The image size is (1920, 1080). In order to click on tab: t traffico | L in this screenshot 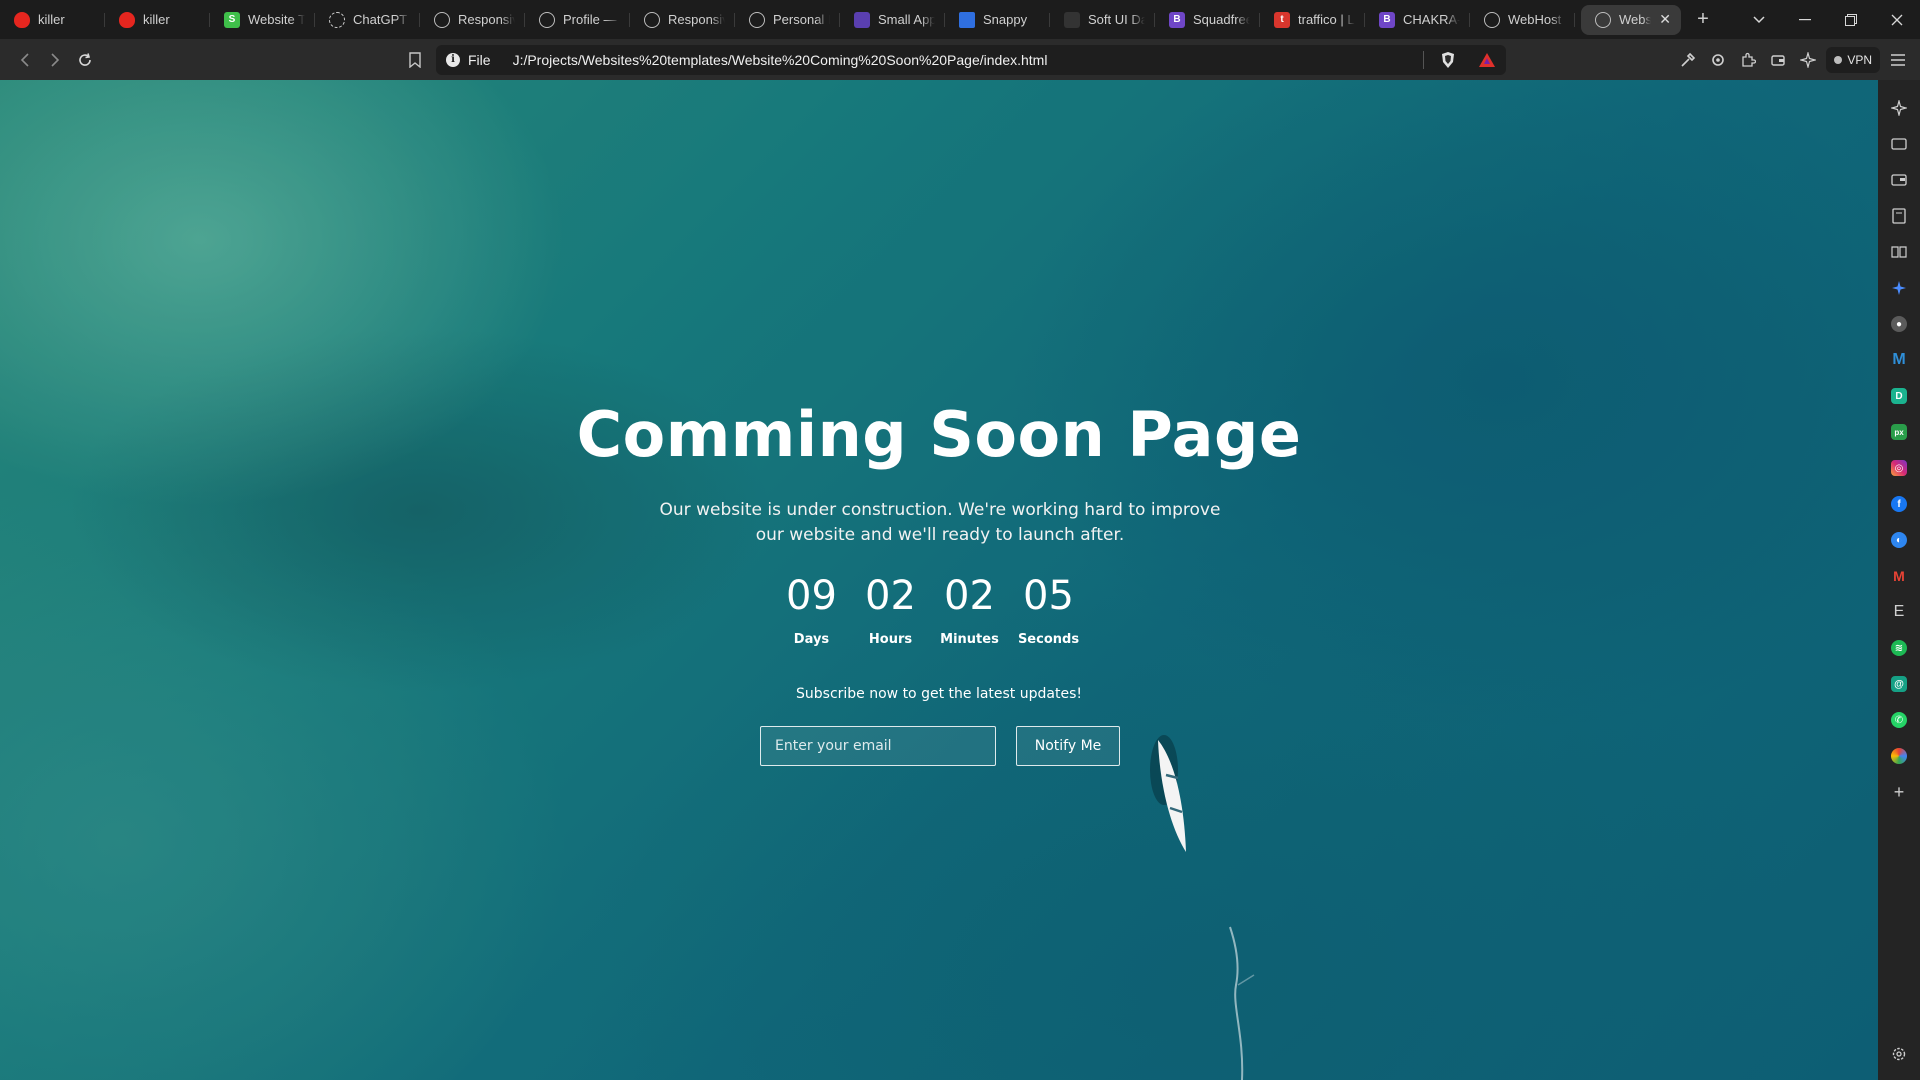, I will do `click(1312, 20)`.